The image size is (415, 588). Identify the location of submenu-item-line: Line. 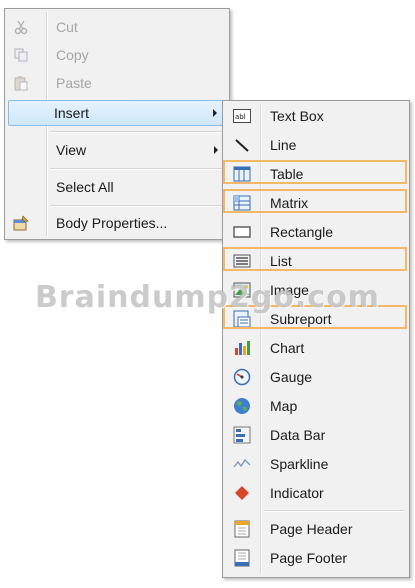
(316, 145).